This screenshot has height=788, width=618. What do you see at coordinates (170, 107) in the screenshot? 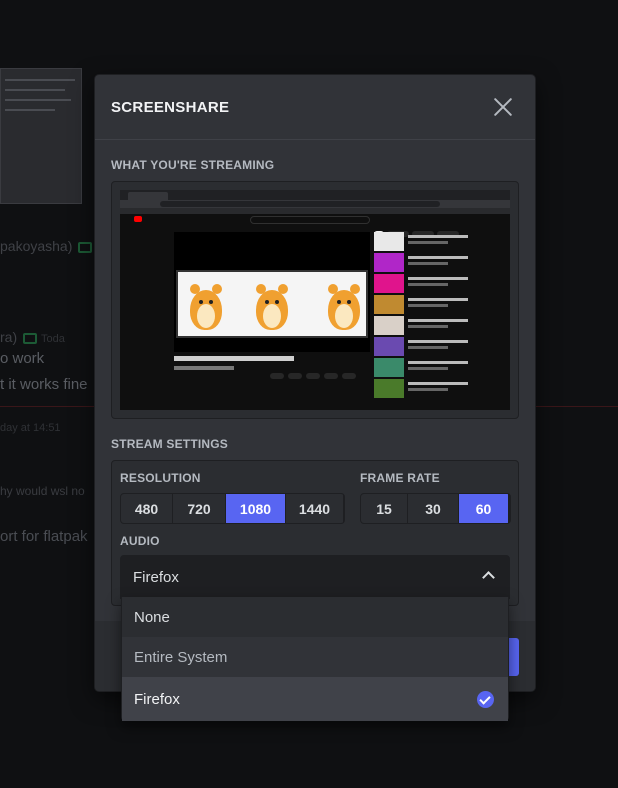
I see `modal-title: SCREENSHARE` at bounding box center [170, 107].